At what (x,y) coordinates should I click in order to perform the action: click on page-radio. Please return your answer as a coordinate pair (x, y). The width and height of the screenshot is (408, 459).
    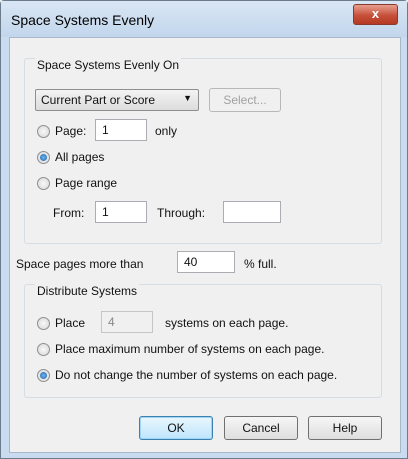
    Looking at the image, I should click on (43, 131).